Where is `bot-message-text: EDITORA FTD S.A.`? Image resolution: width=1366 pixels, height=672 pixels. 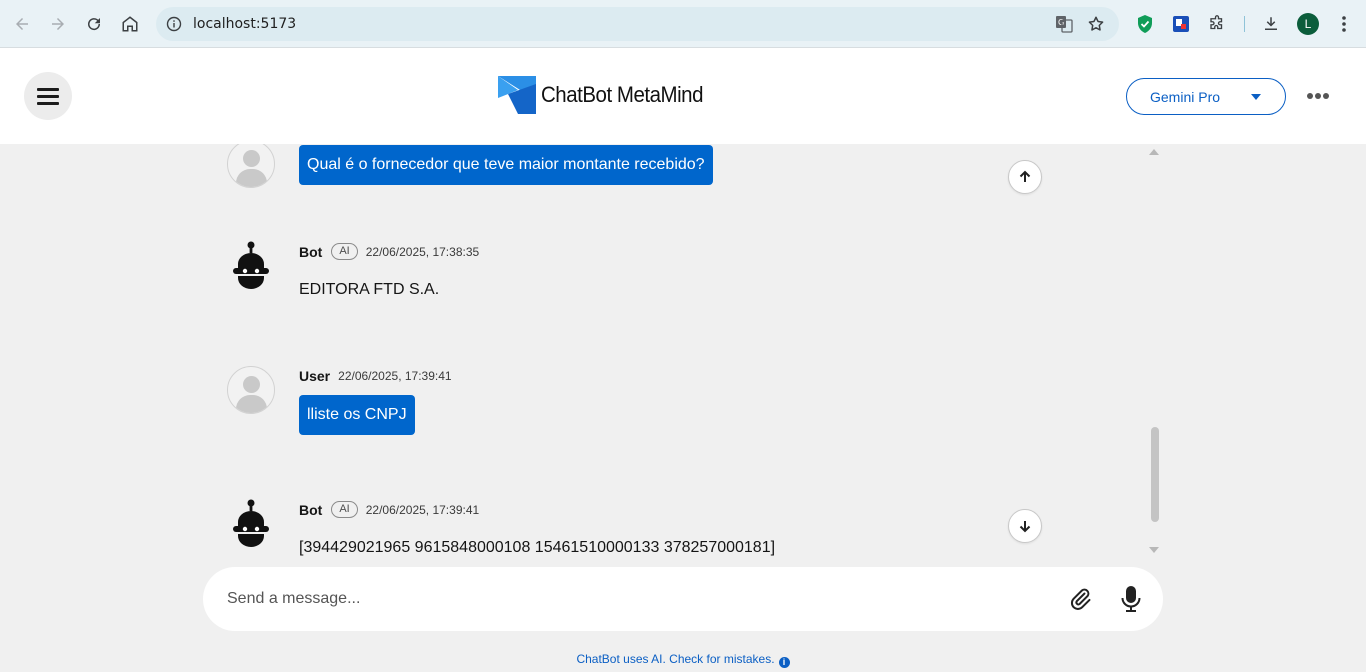
bot-message-text: EDITORA FTD S.A. is located at coordinates (369, 289).